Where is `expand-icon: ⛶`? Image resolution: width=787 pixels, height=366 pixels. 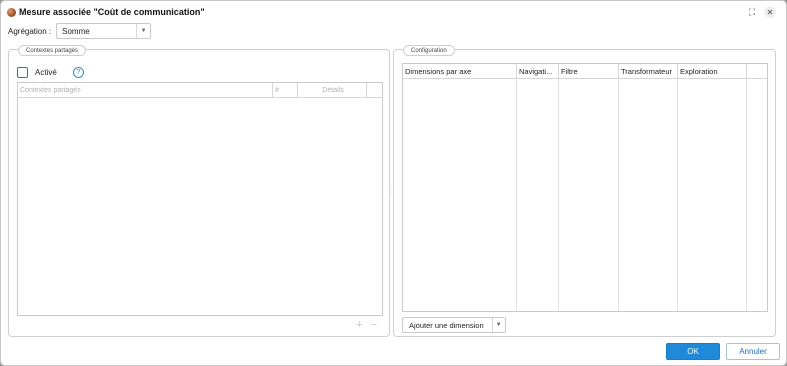 expand-icon: ⛶ is located at coordinates (752, 12).